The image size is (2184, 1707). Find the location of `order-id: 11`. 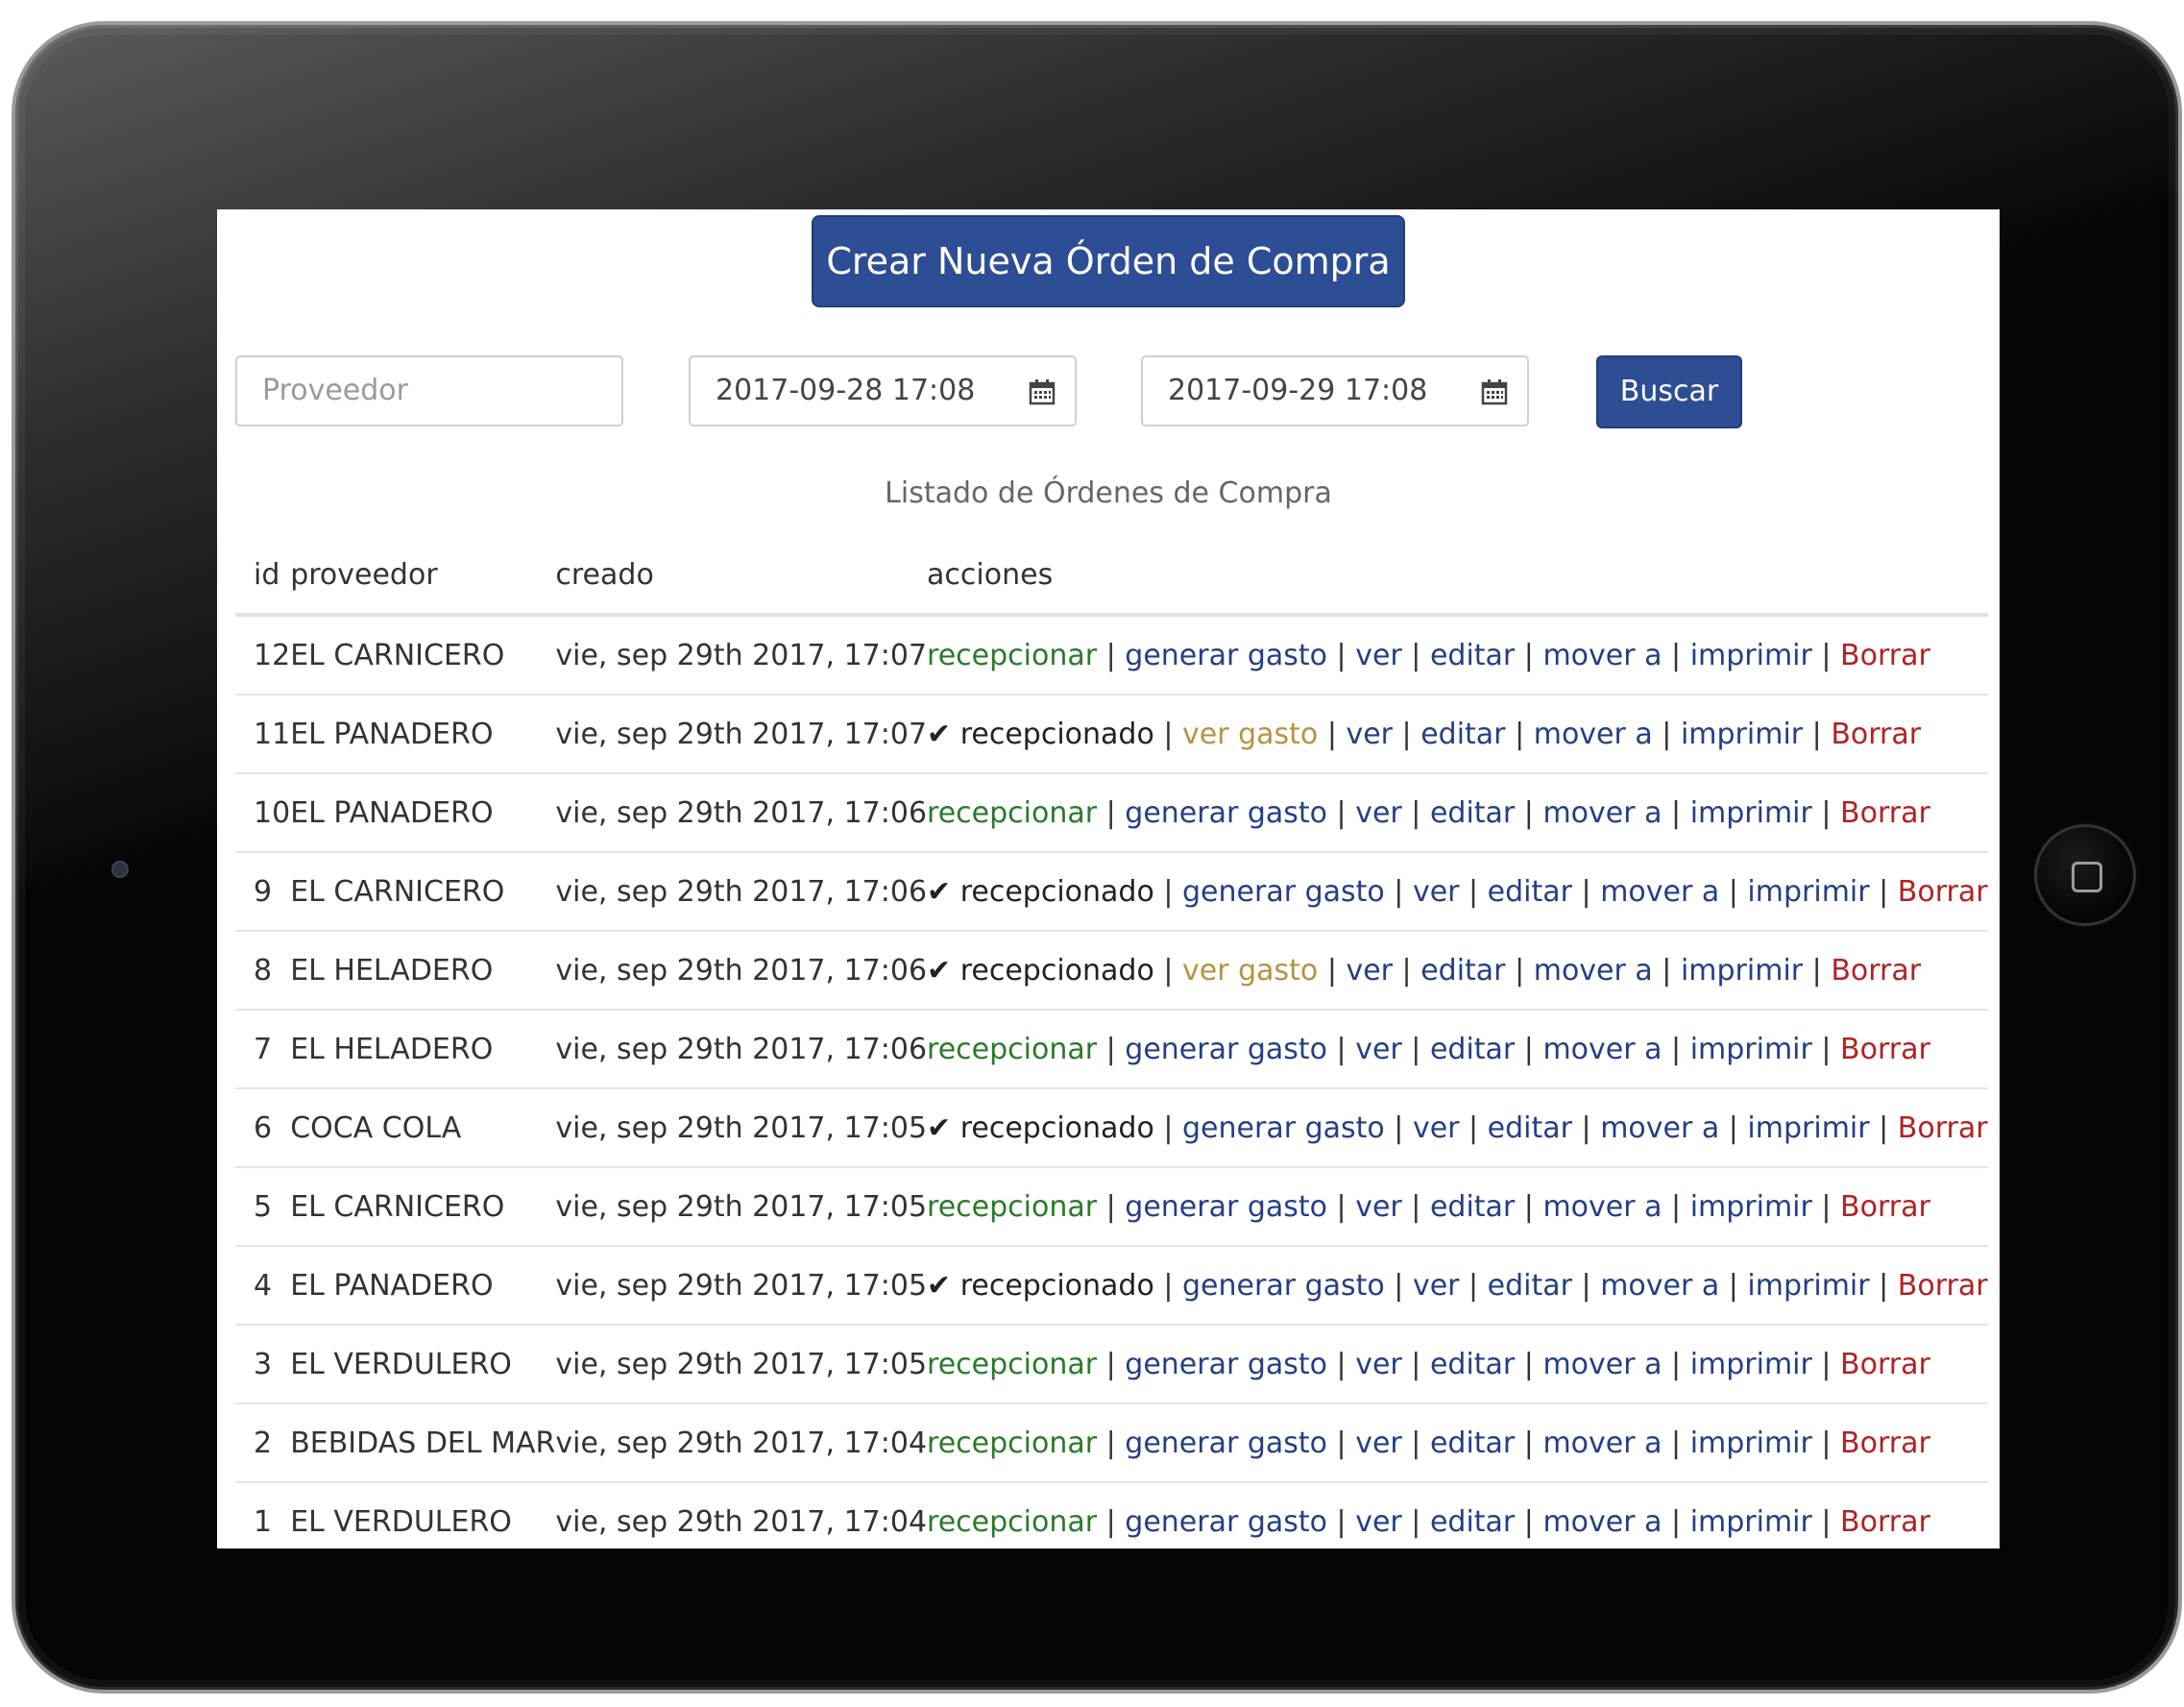

order-id: 11 is located at coordinates (263, 734).